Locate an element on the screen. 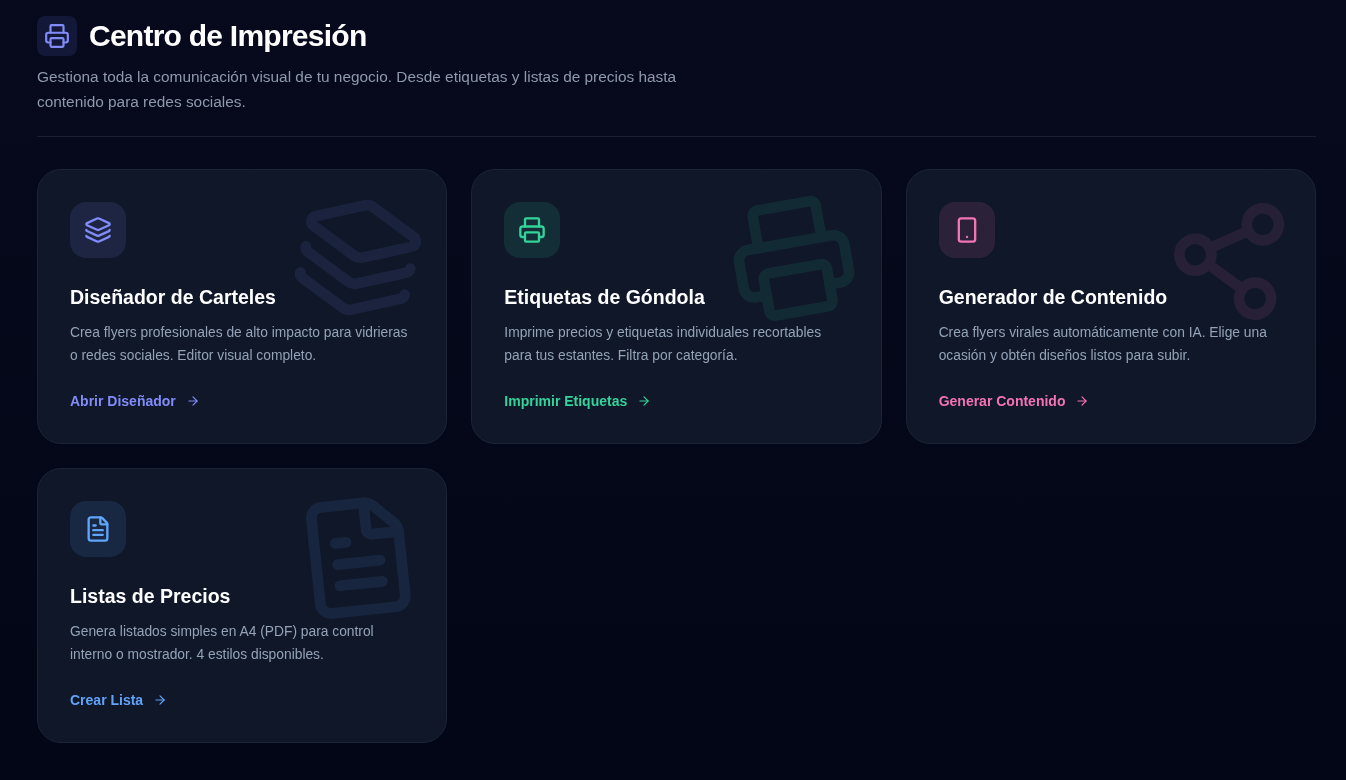 The image size is (1346, 780). smartphone-icon is located at coordinates (966, 230).